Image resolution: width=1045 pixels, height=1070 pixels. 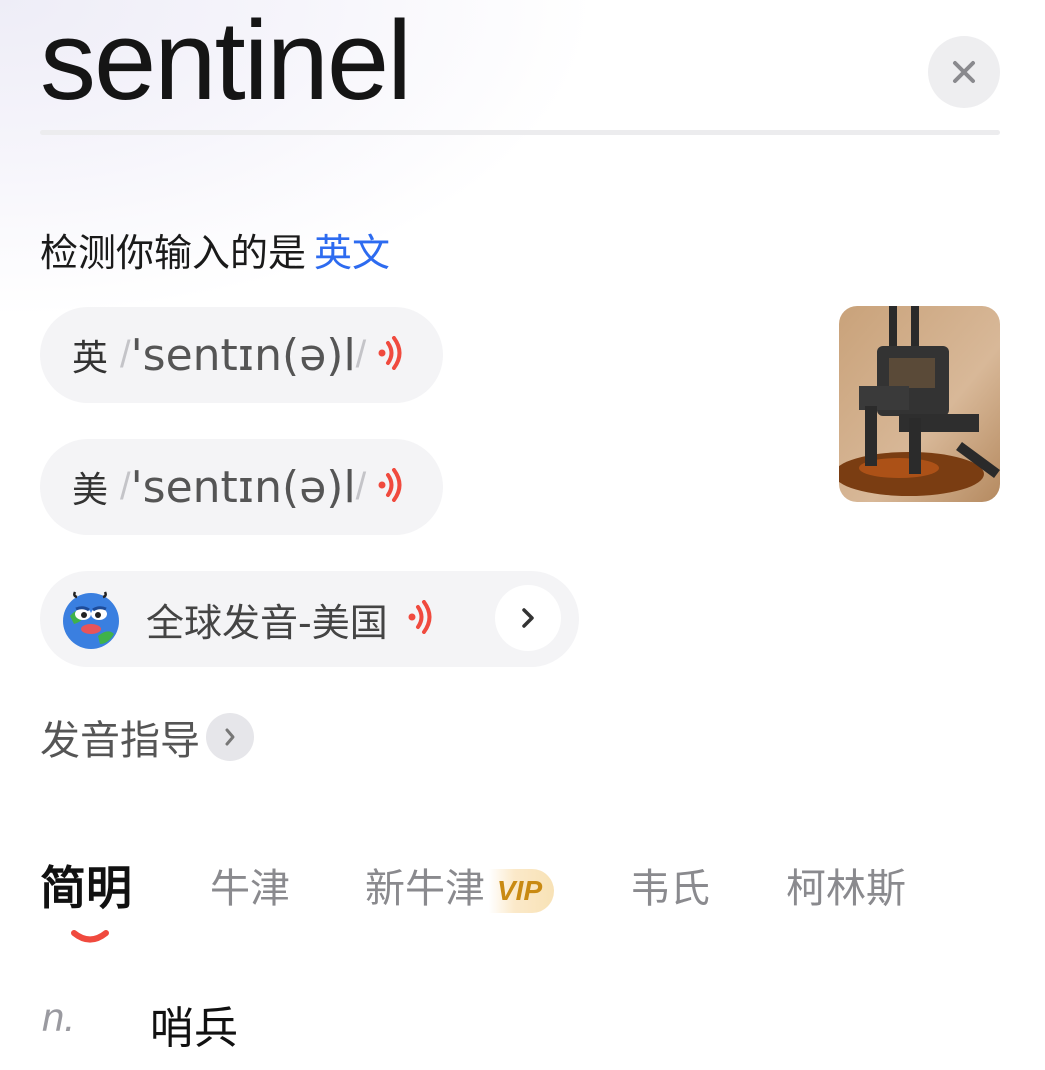 I want to click on detect-prefix: 检测你输入的是, so click(x=173, y=253).